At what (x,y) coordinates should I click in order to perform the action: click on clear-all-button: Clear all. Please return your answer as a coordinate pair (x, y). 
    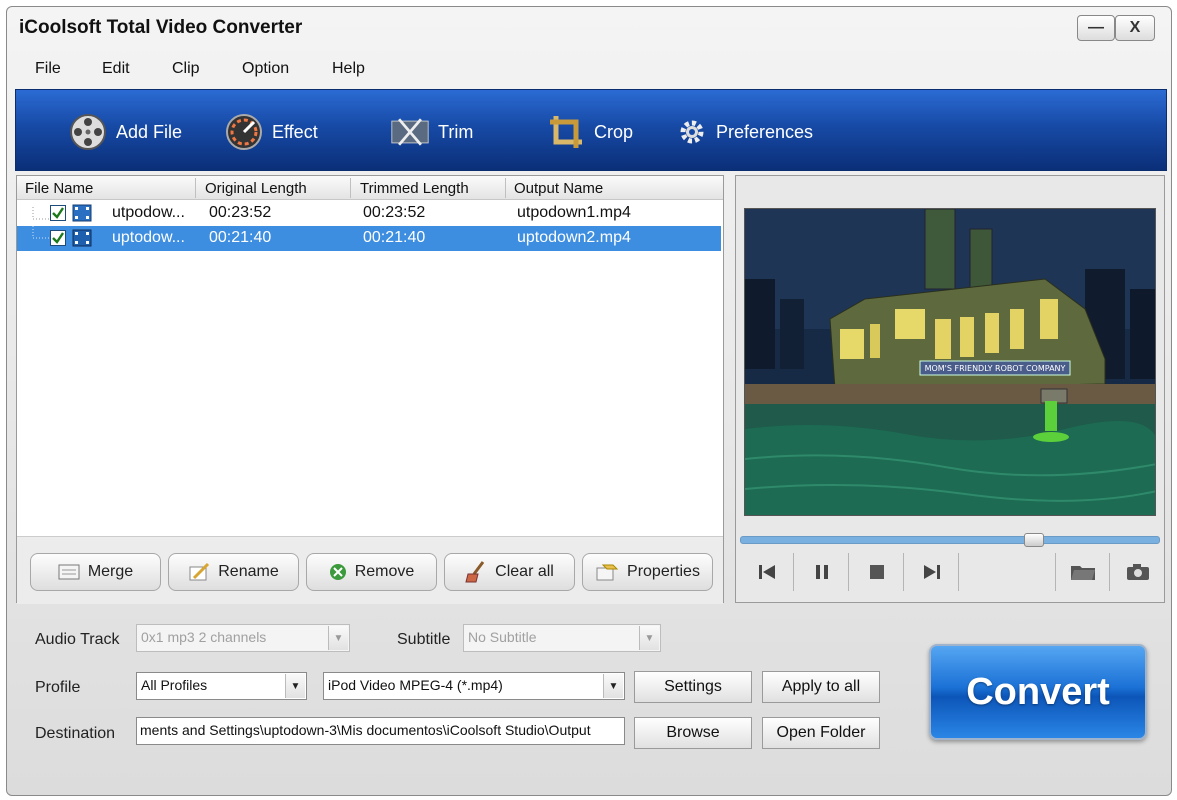
    Looking at the image, I should click on (509, 572).